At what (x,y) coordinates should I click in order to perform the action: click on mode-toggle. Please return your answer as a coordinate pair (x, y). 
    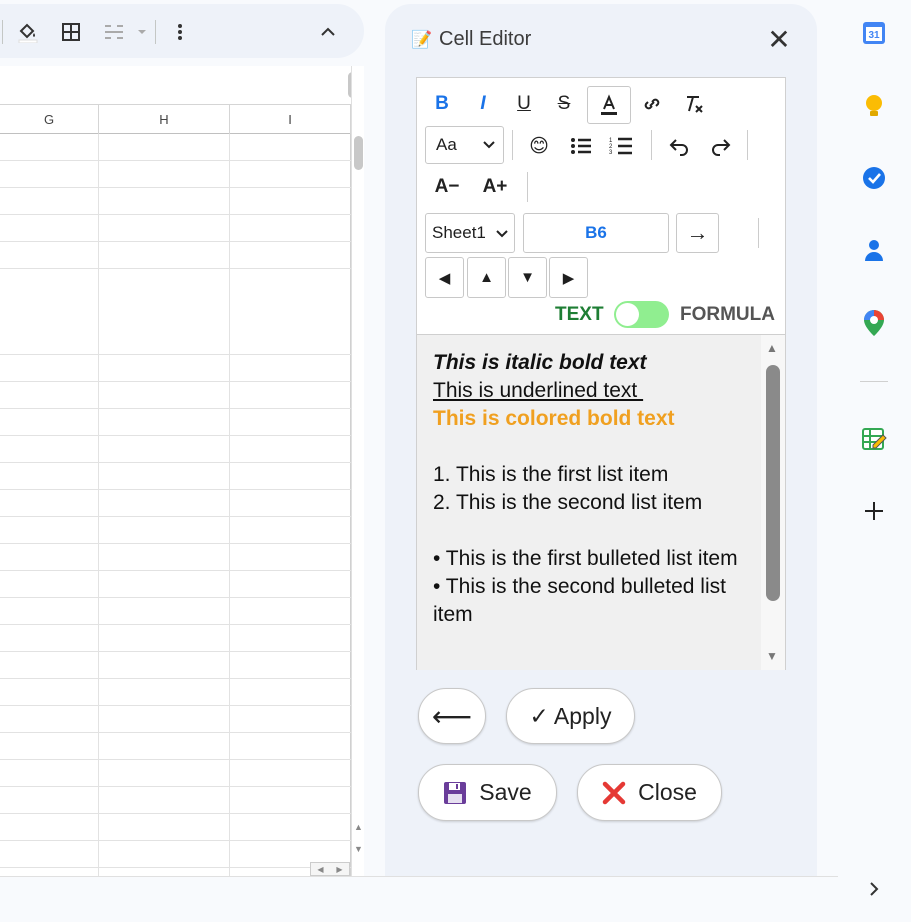
    Looking at the image, I should click on (641, 314).